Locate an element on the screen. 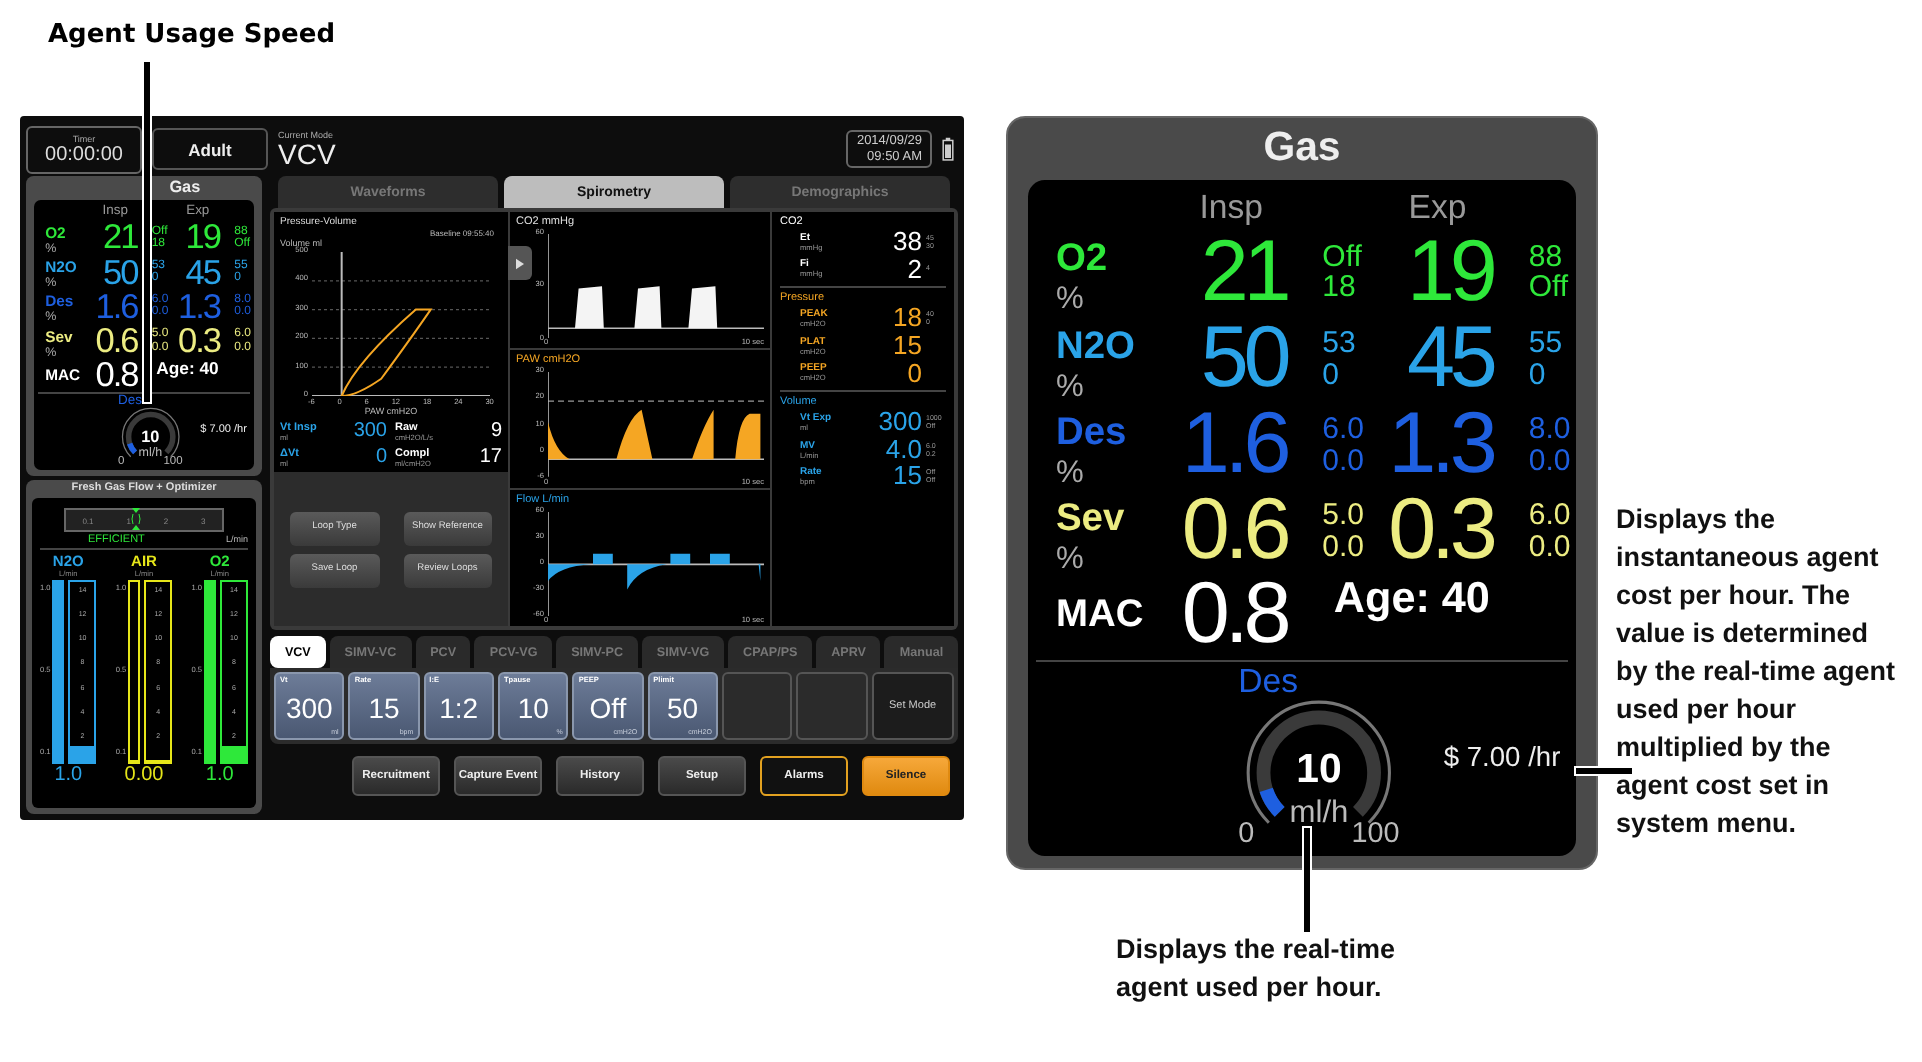  parameter-value: 9 is located at coordinates (496, 431).